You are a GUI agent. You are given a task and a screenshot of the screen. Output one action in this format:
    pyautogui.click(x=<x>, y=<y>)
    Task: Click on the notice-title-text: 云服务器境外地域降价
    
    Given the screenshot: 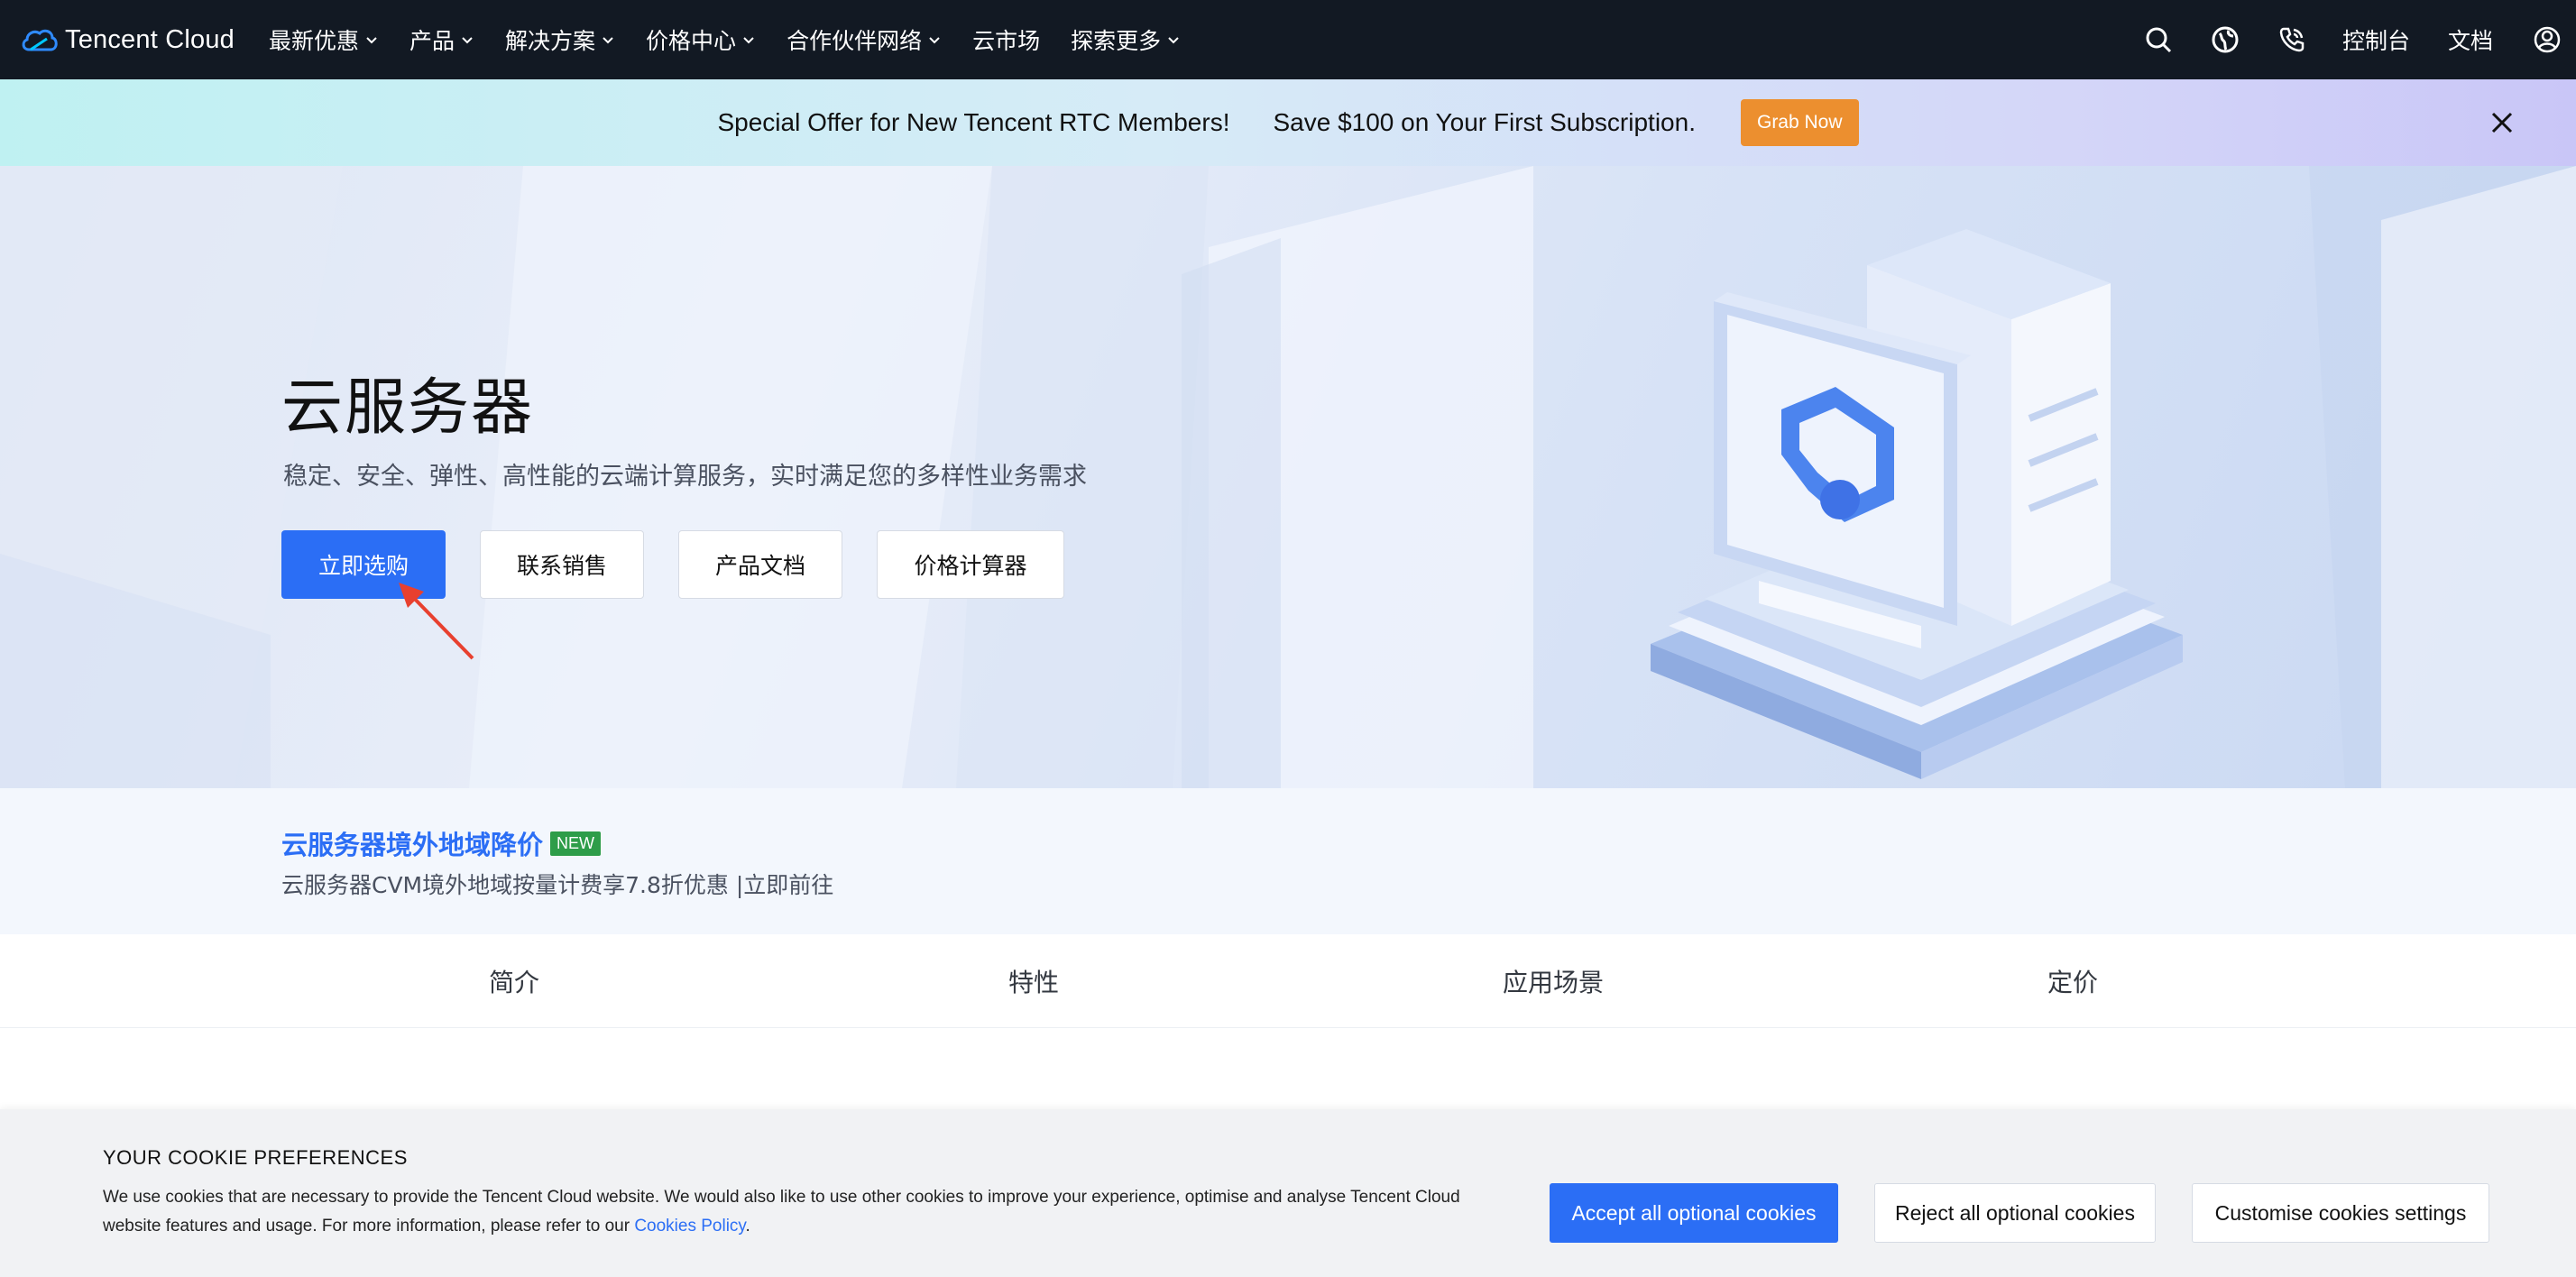 What is the action you would take?
    pyautogui.click(x=412, y=843)
    